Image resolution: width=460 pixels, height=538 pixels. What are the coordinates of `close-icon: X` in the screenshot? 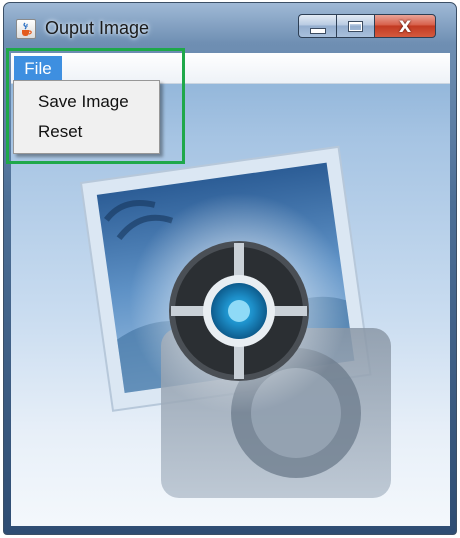 It's located at (405, 26).